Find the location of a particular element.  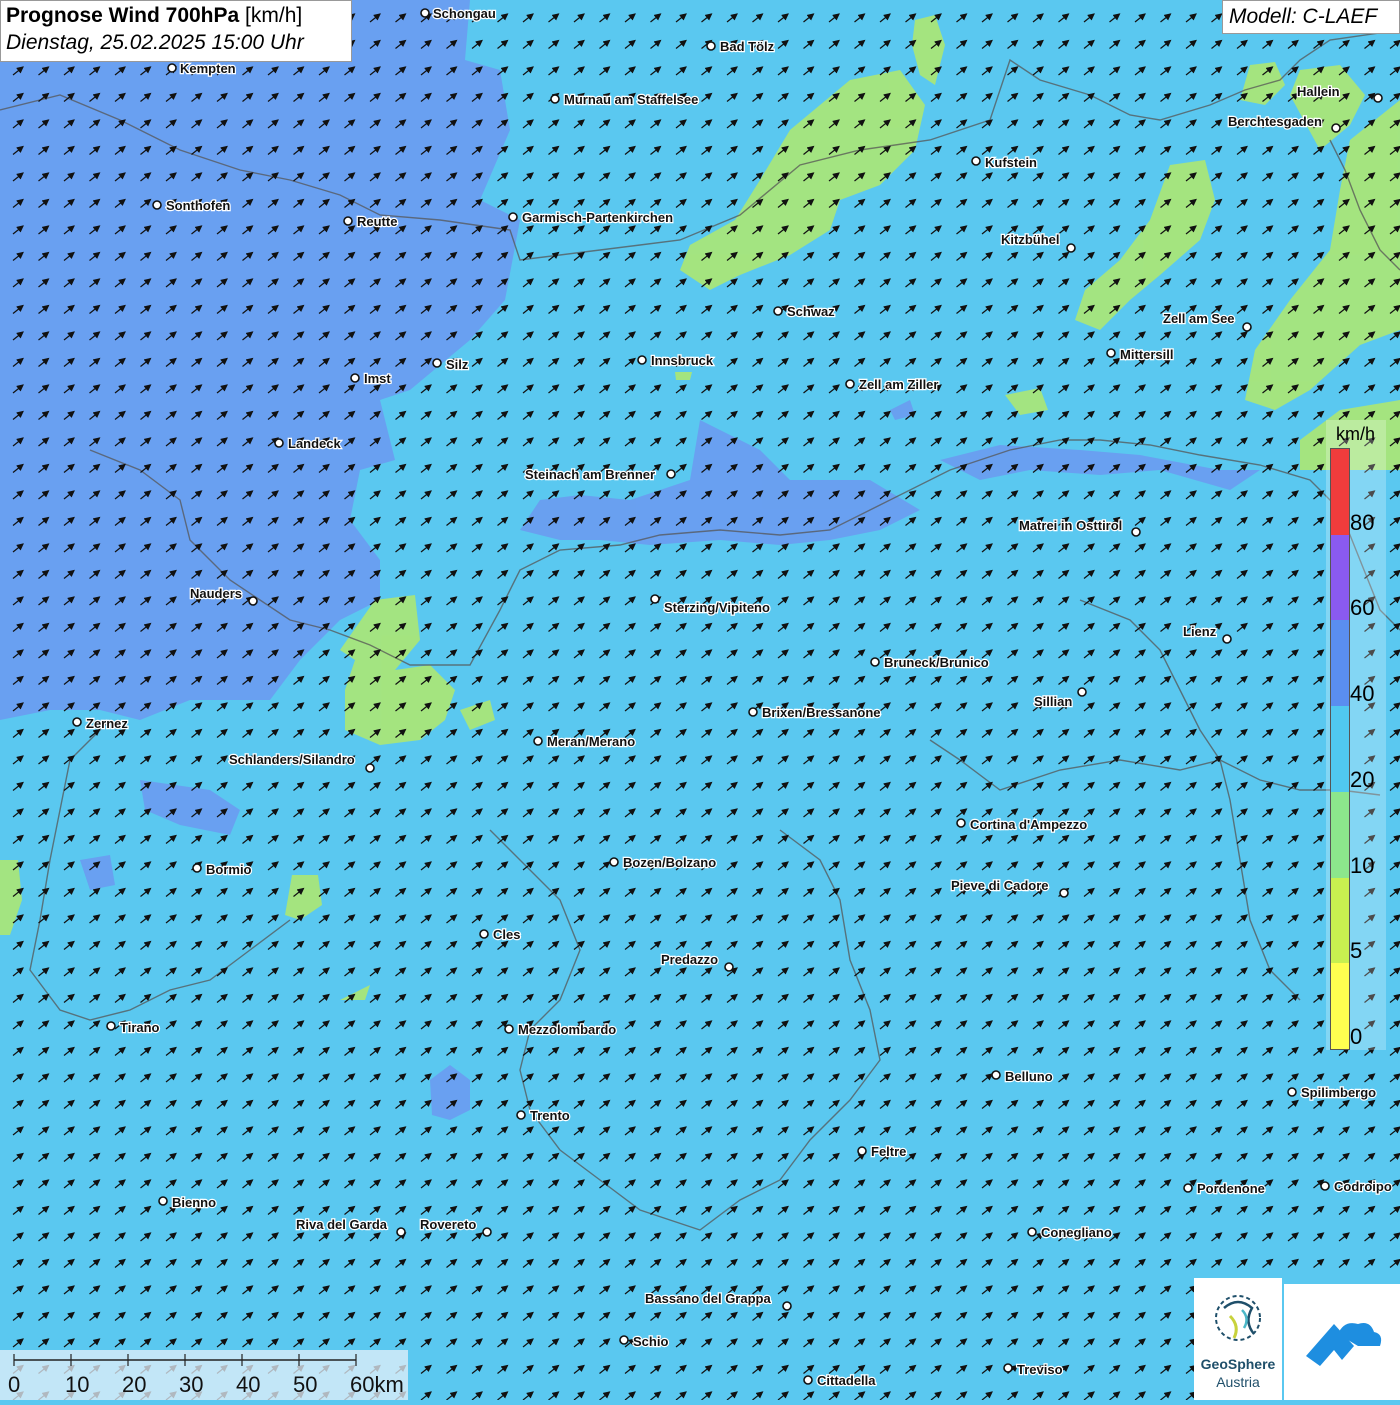

legend-color-bar is located at coordinates (1340, 749).